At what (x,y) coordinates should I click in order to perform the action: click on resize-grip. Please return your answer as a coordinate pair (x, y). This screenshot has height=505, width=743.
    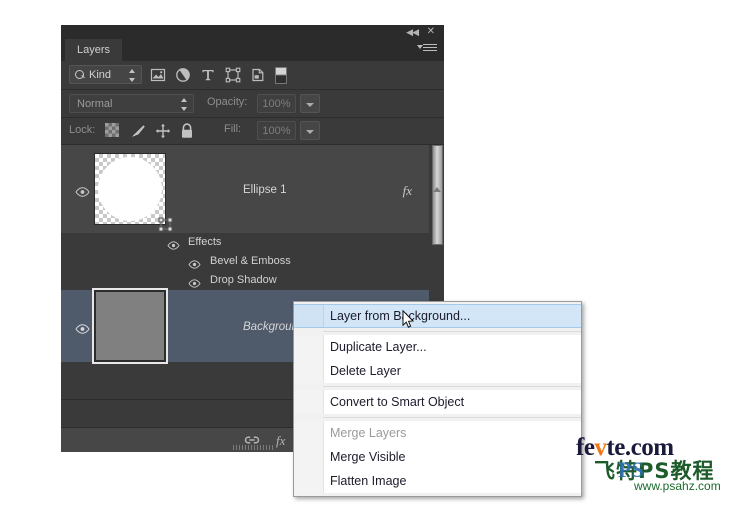
    Looking at the image, I should click on (253, 447).